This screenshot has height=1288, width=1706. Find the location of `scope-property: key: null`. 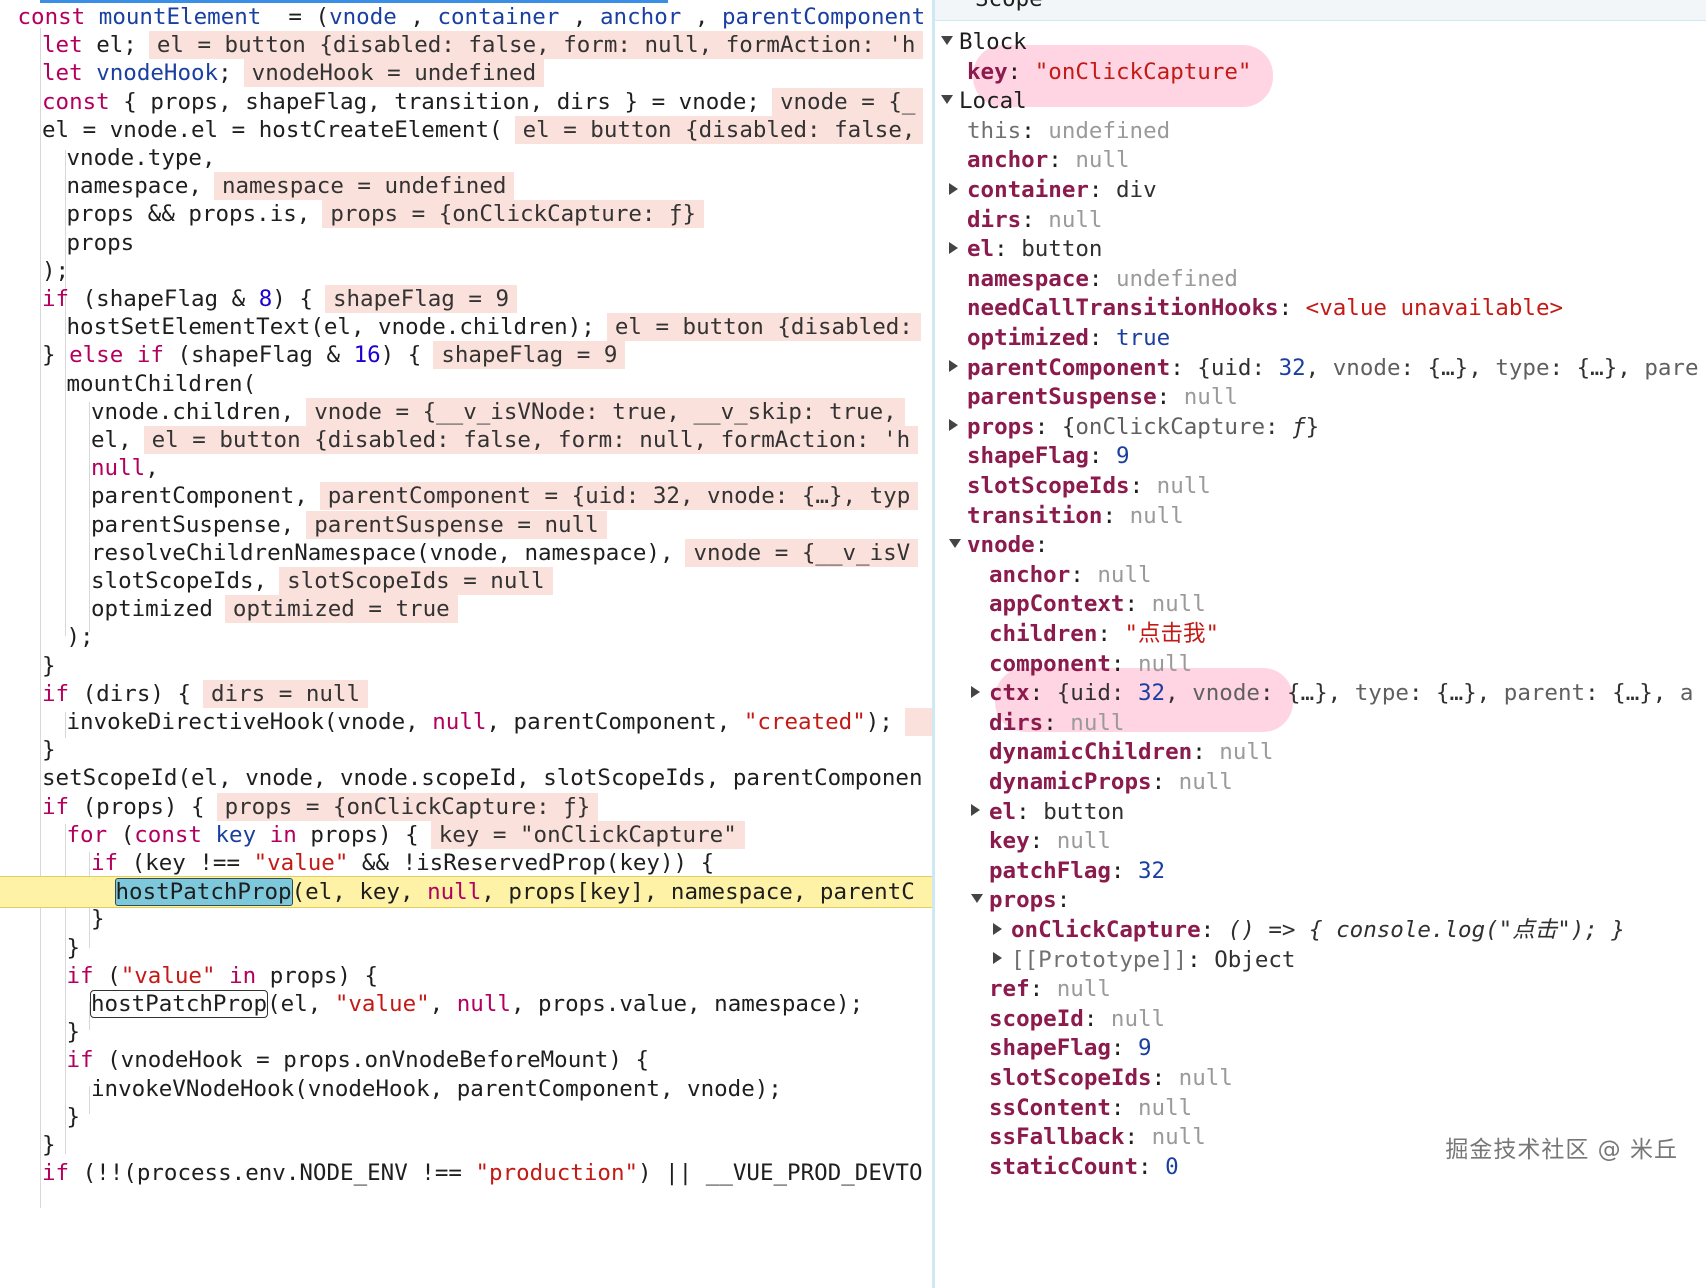

scope-property: key: null is located at coordinates (1320, 841).